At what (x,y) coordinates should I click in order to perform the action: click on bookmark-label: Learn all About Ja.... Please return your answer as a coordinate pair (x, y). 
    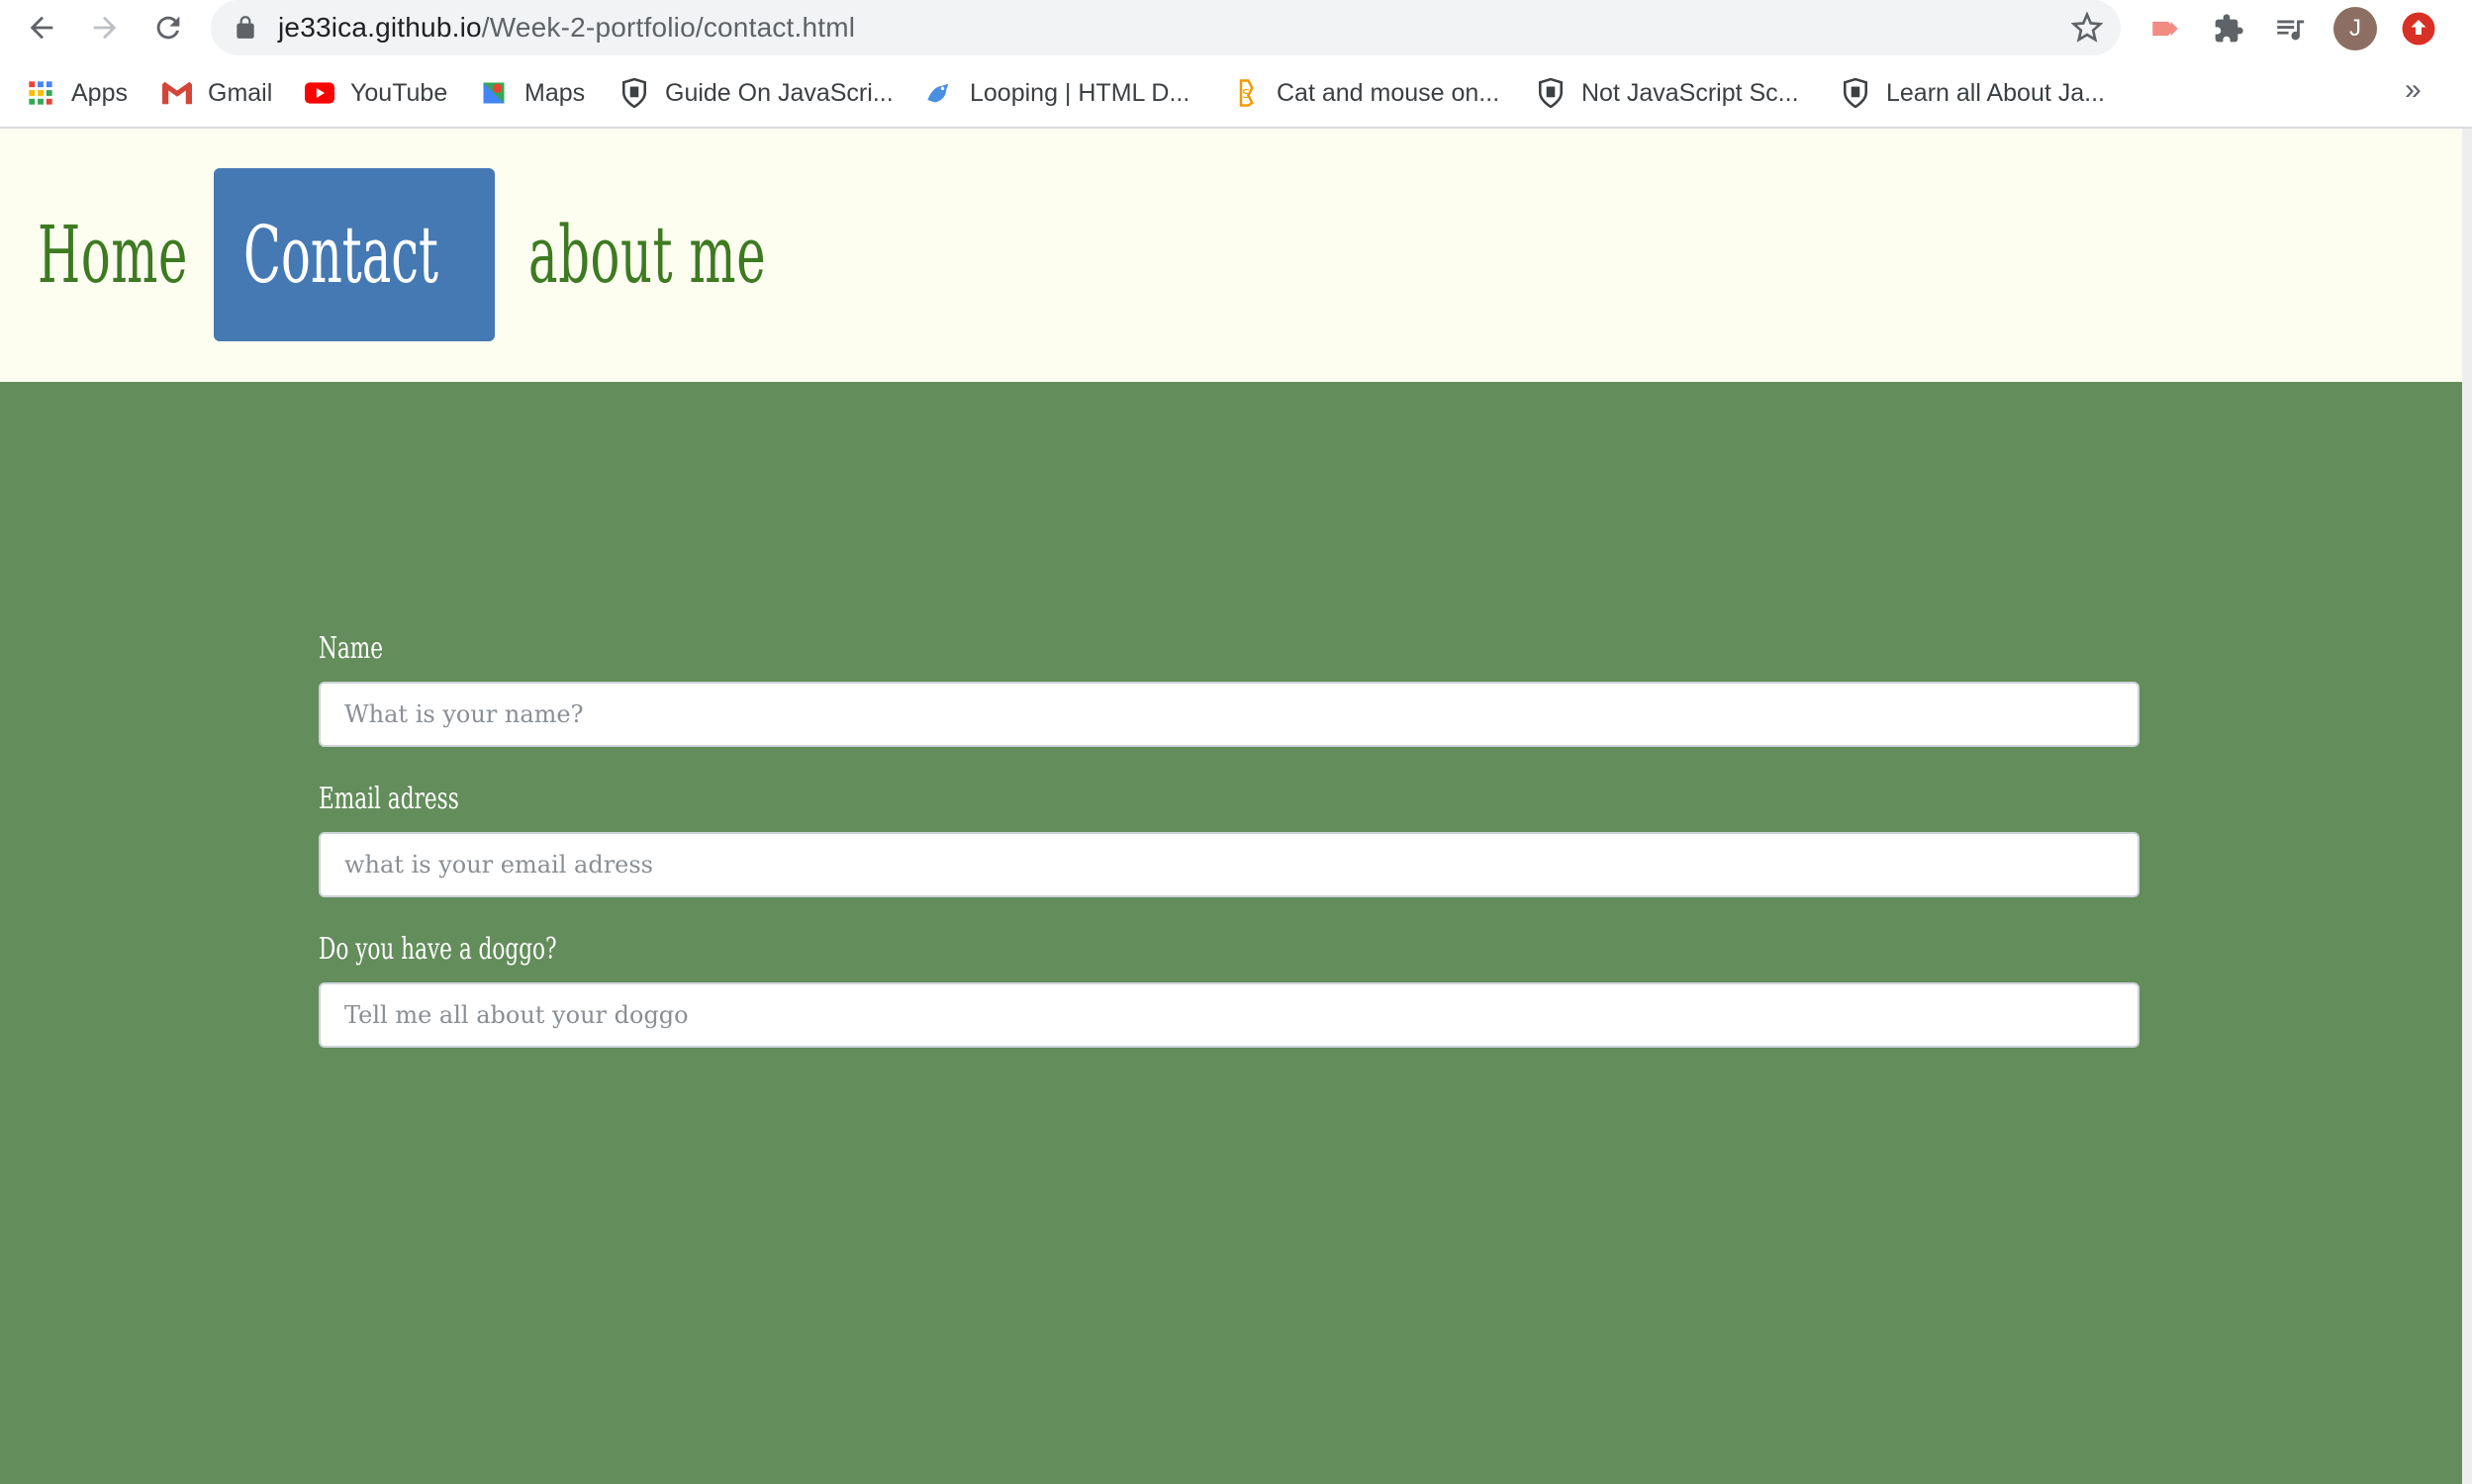
    Looking at the image, I should click on (1995, 92).